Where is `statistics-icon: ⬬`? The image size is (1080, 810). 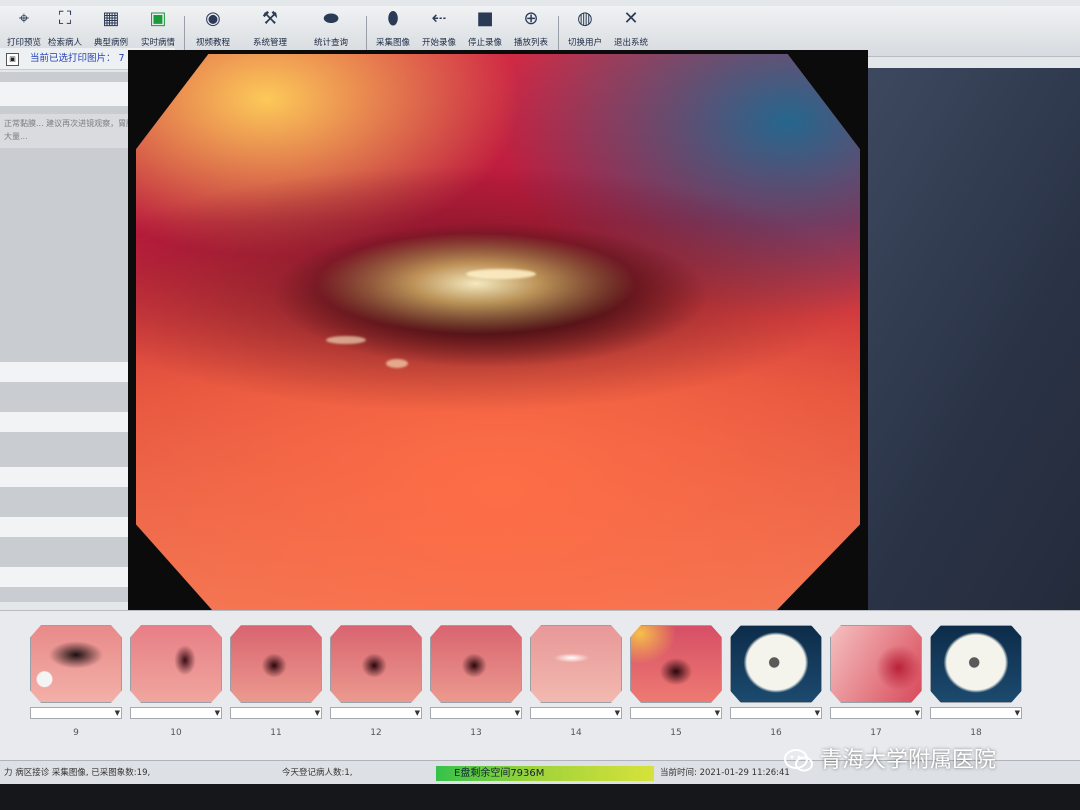 statistics-icon: ⬬ is located at coordinates (331, 18).